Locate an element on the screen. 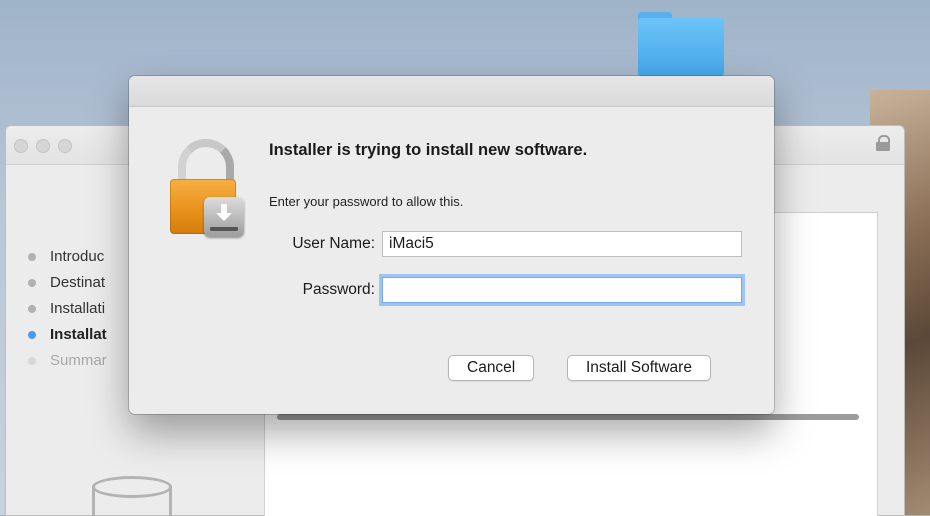 This screenshot has height=516, width=930. minimize-window-button is located at coordinates (43, 146).